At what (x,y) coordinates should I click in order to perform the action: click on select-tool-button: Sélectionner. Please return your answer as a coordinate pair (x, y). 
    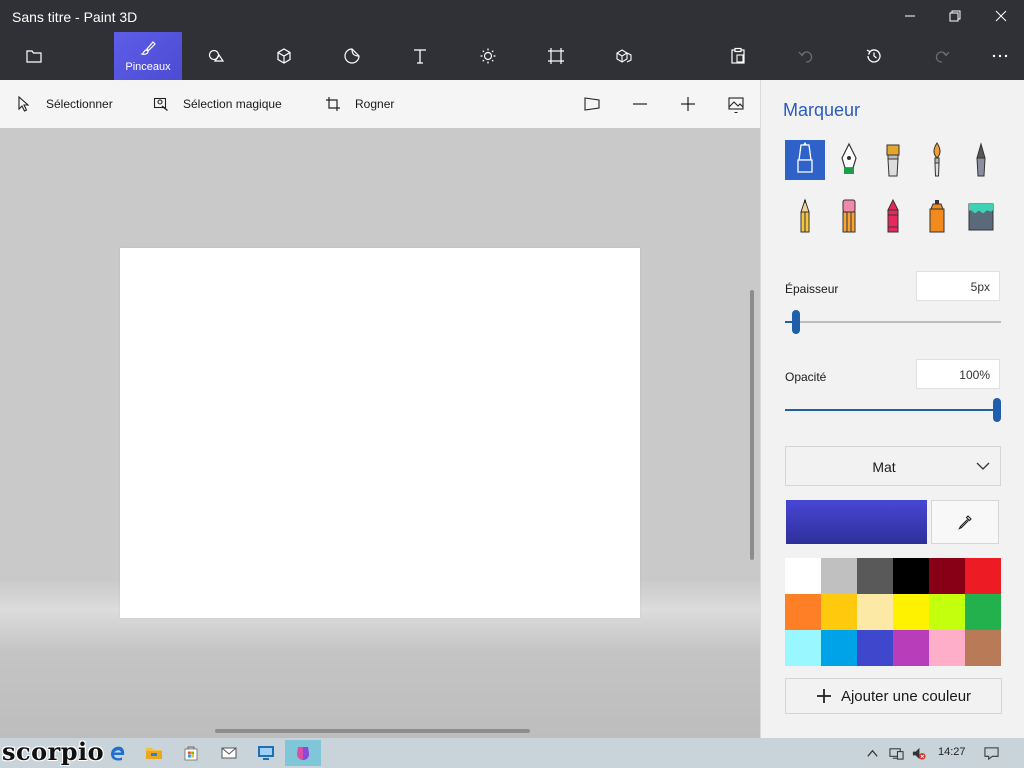
    Looking at the image, I should click on (64, 104).